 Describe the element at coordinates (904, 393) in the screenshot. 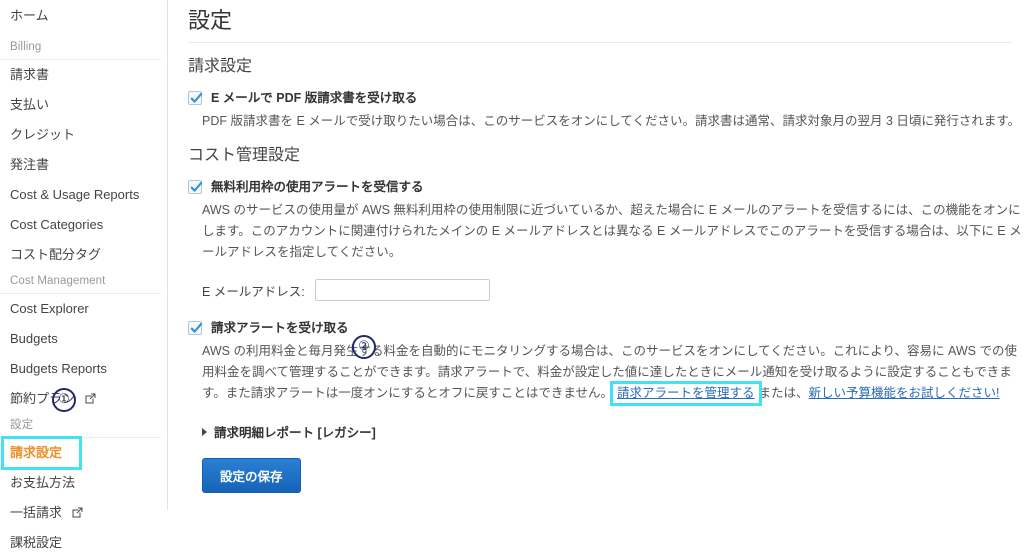

I see `try-budgets-link: 新しい予算機能をお試しください!` at that location.